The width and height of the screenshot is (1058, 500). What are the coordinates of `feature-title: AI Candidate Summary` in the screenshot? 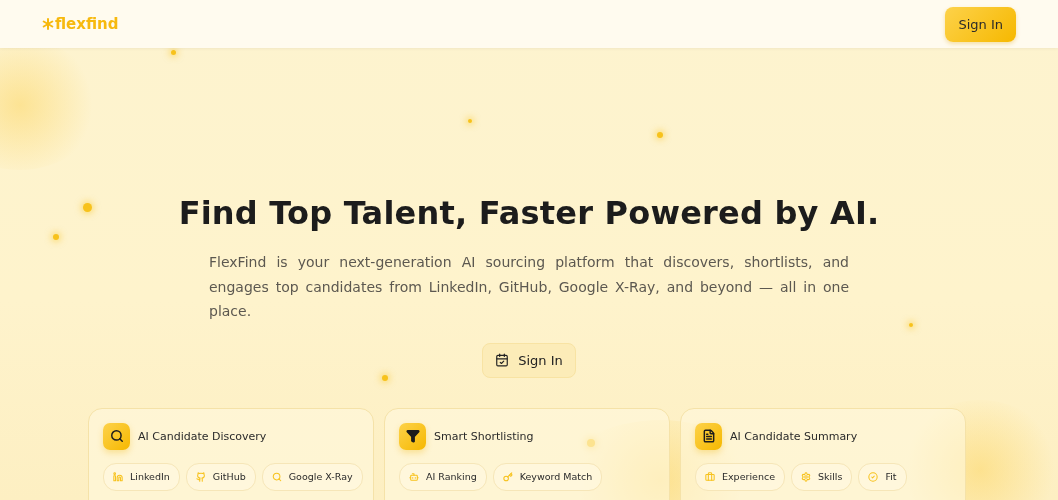 It's located at (794, 436).